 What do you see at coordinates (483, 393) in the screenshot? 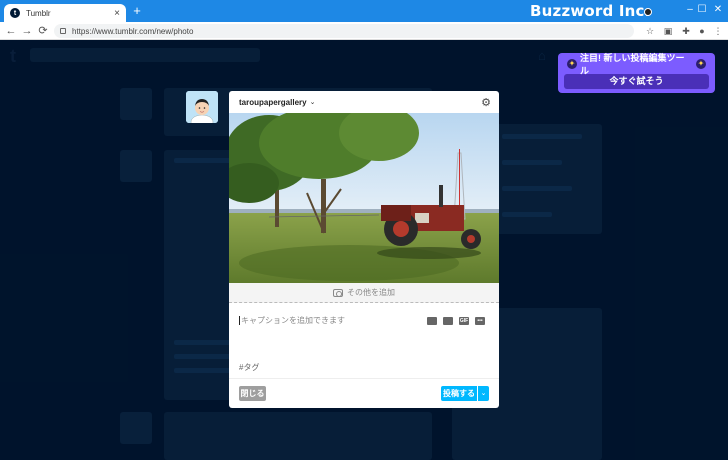
I see `post-options-chevron-icon: ⌄` at bounding box center [483, 393].